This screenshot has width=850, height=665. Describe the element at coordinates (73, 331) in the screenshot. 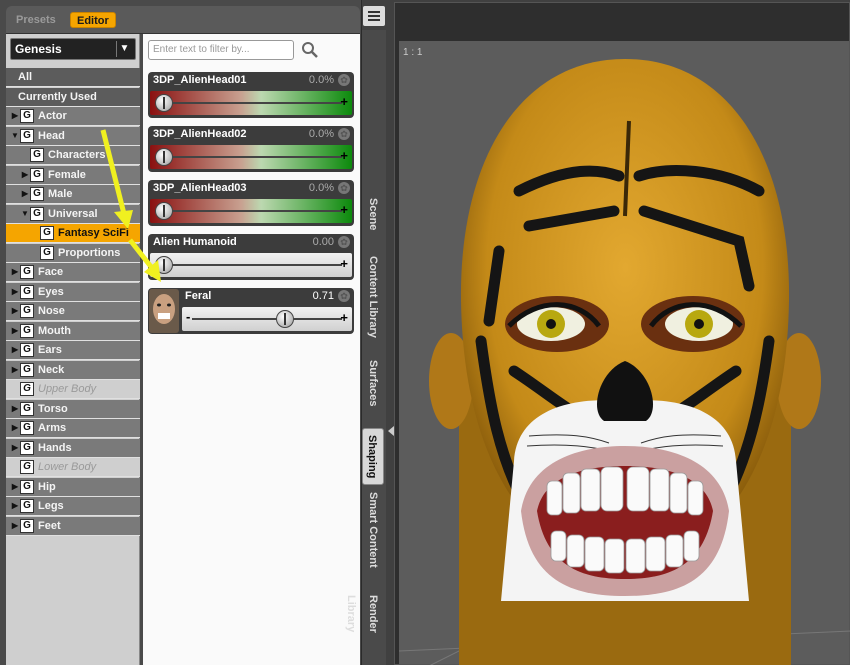

I see `tree-item-mouth: ▶ G Mouth` at that location.